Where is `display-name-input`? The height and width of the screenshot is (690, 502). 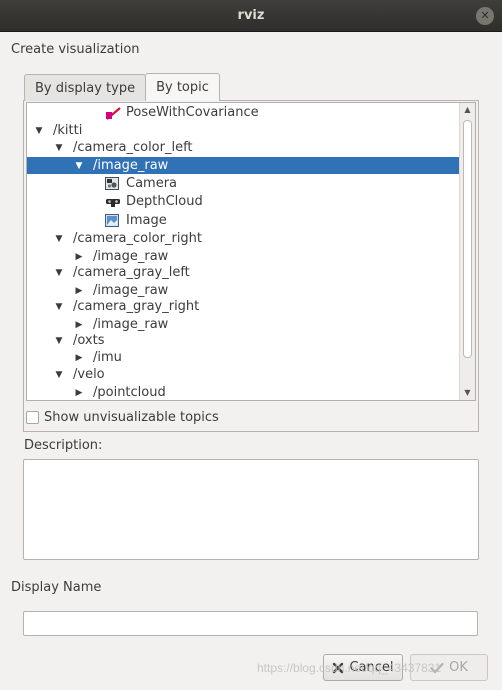
display-name-input is located at coordinates (250, 623).